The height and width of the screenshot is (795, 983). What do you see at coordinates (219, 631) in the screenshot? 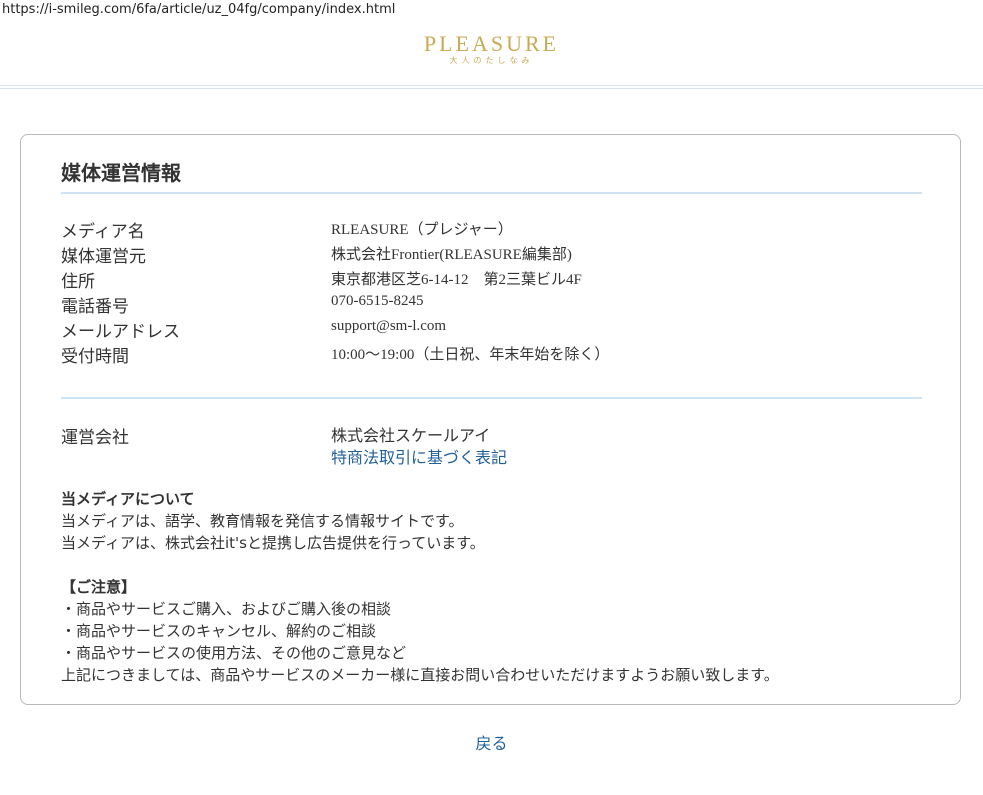
I see `notice-item: ・商品やサービスのキャンセル、解約のご相談` at bounding box center [219, 631].